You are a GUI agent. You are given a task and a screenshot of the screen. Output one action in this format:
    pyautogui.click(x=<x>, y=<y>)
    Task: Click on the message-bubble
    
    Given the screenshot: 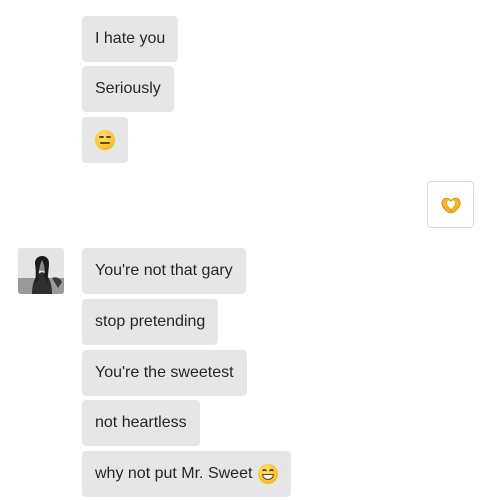 What is the action you would take?
    pyautogui.click(x=105, y=140)
    